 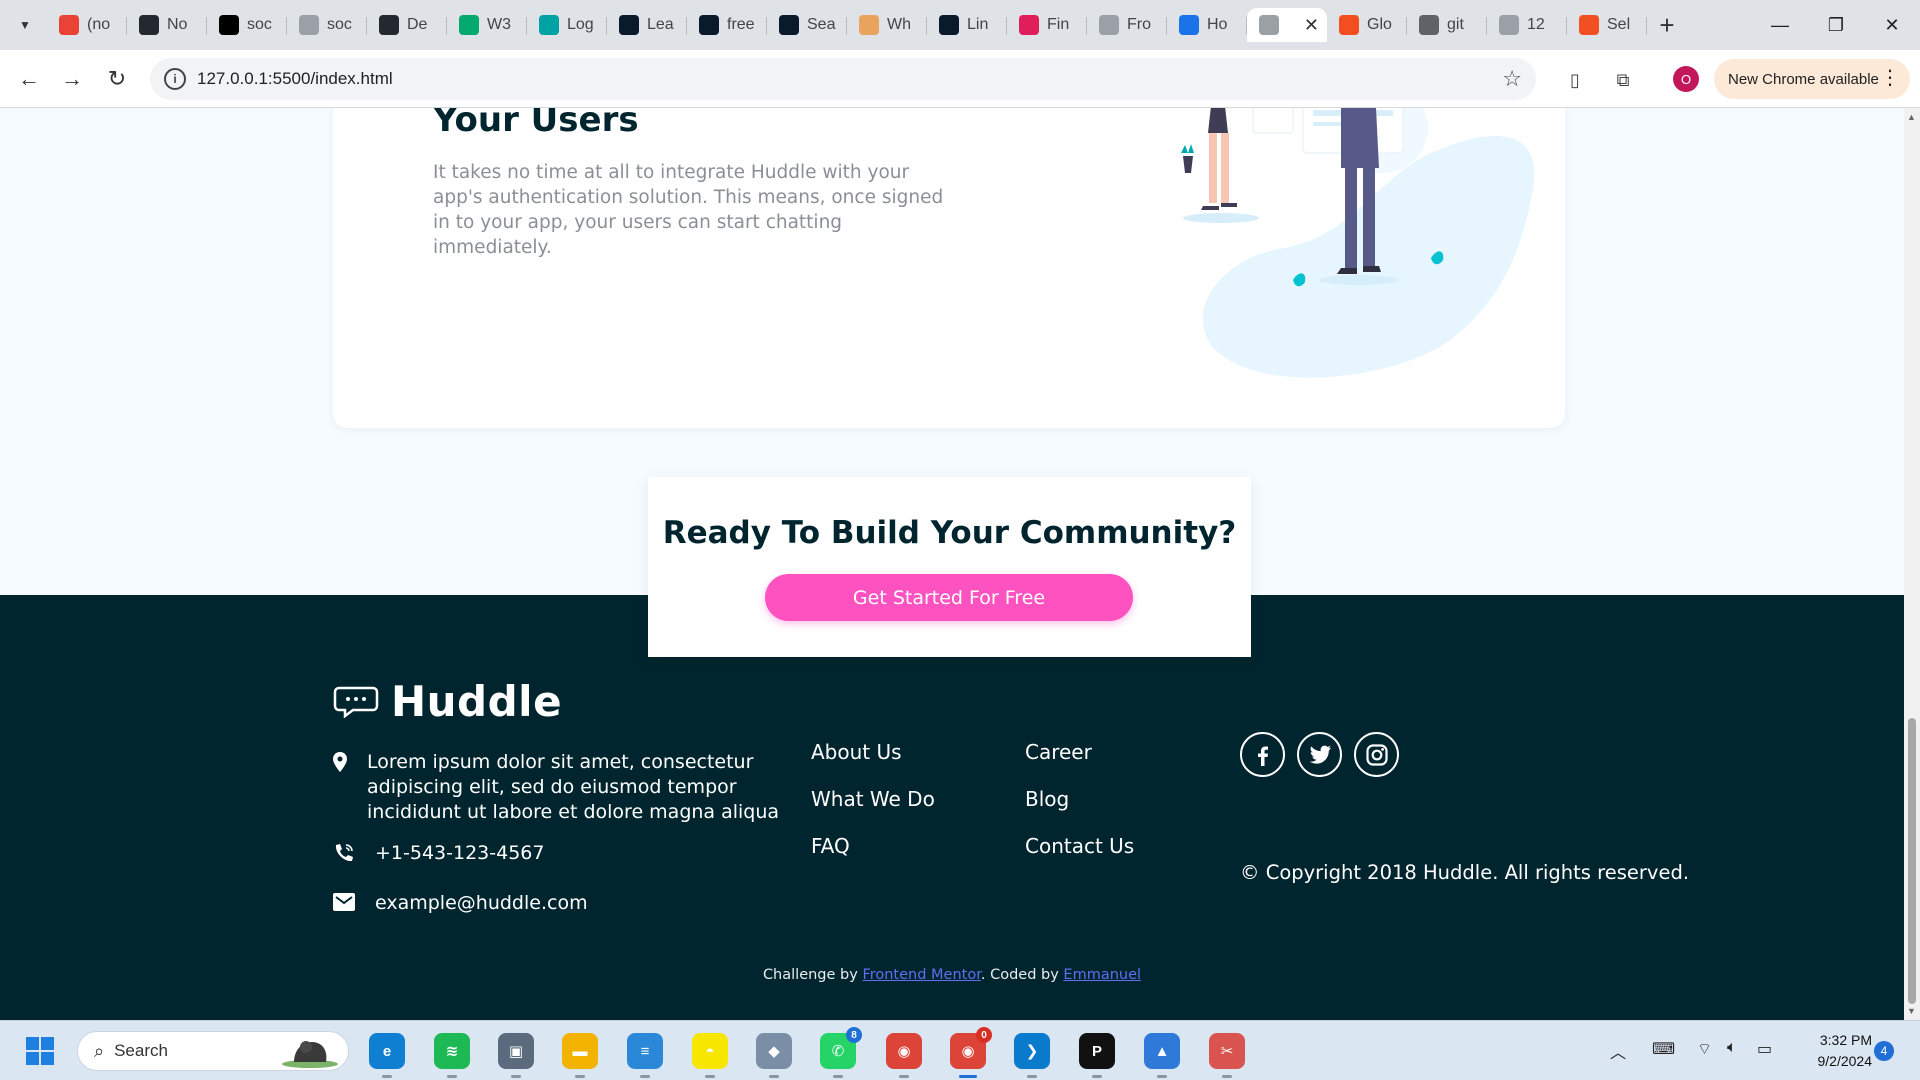 What do you see at coordinates (873, 857) in the screenshot?
I see `footer-link-faq: FAQ` at bounding box center [873, 857].